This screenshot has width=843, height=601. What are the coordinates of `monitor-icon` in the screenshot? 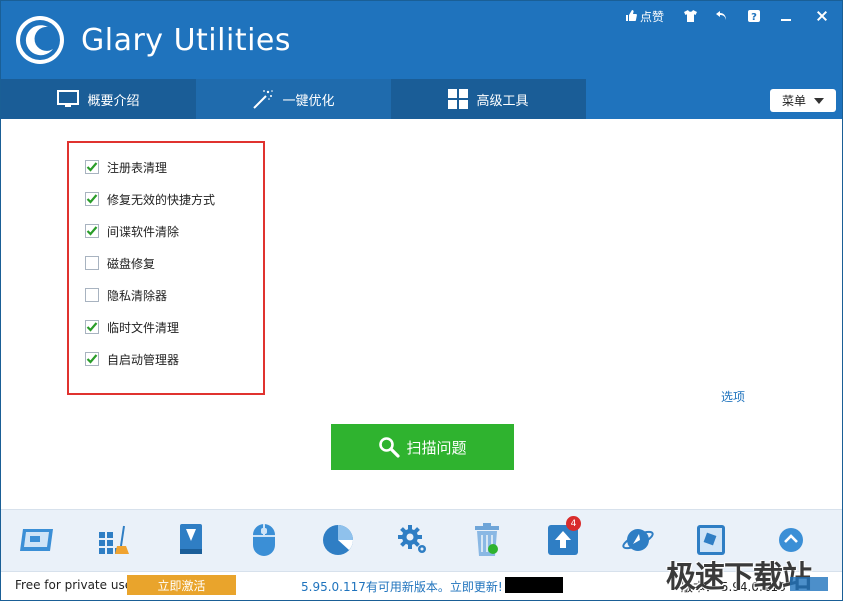 It's located at (68, 98).